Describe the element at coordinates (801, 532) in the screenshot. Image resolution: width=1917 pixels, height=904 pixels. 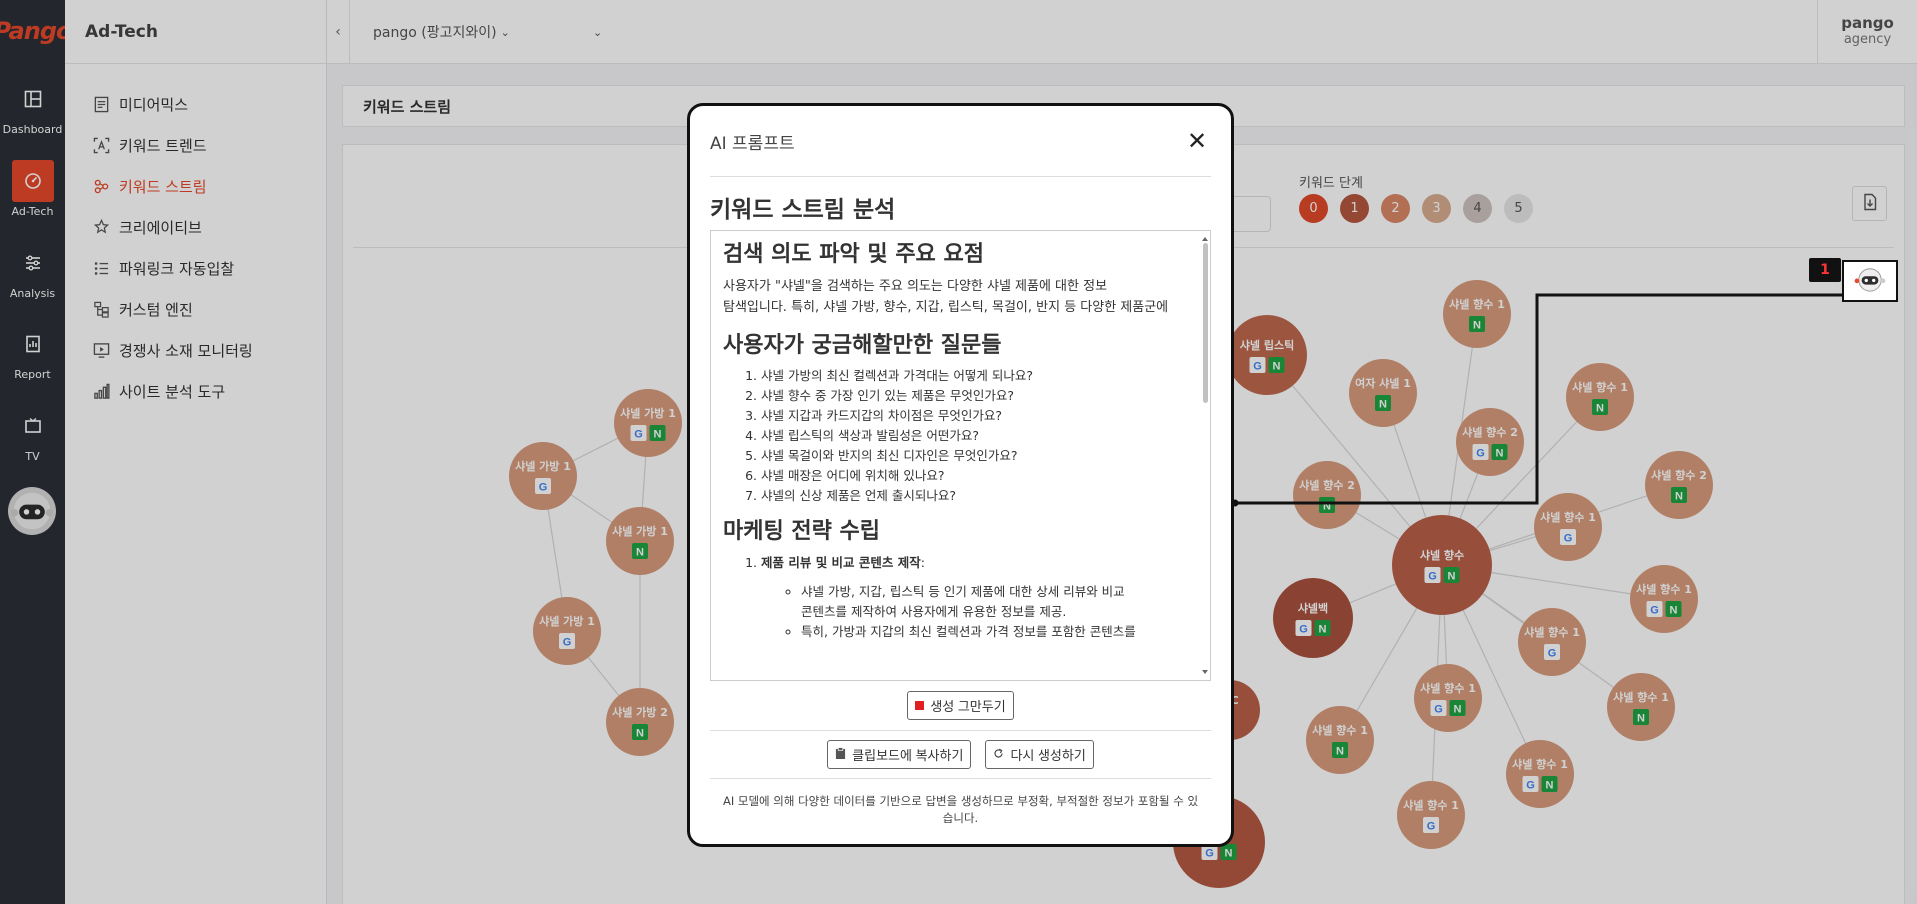
I see `section-heading: 마케팅 전략 수립` at that location.